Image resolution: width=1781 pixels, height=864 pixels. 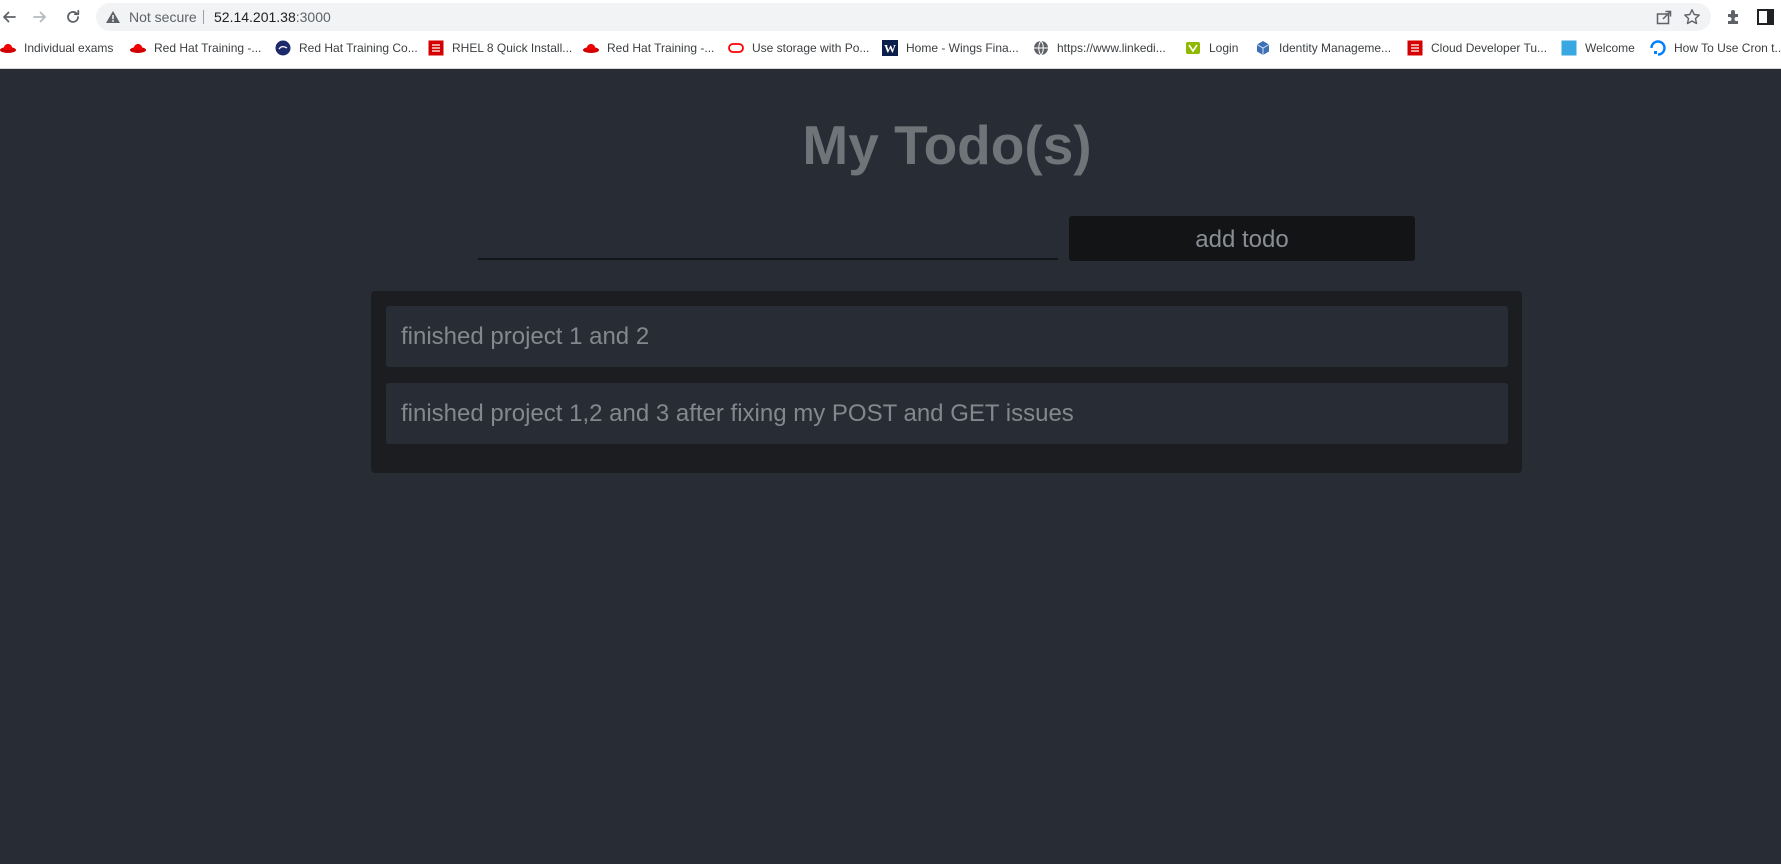 What do you see at coordinates (1193, 48) in the screenshot?
I see `vagrant-icon` at bounding box center [1193, 48].